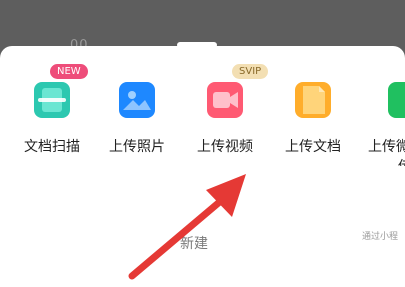 The image size is (405, 287). I want to click on upload-option-photo: 上传照片, so click(137, 106).